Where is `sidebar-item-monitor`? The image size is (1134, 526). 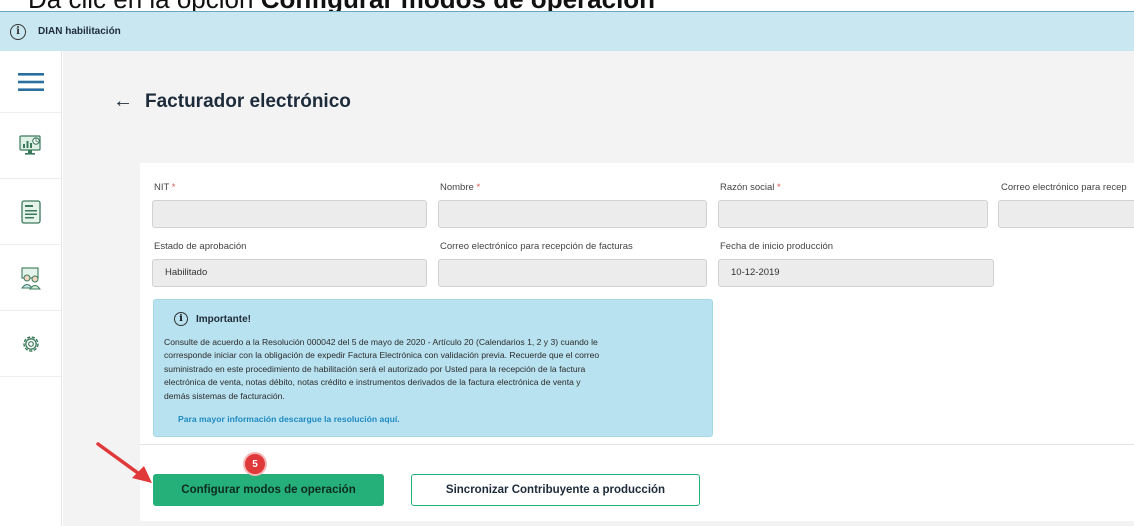
sidebar-item-monitor is located at coordinates (31, 146).